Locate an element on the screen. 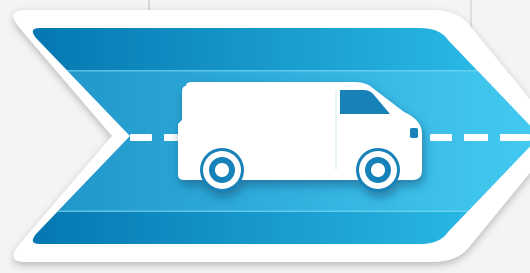 This screenshot has height=273, width=530. van-wheel-front is located at coordinates (378, 170).